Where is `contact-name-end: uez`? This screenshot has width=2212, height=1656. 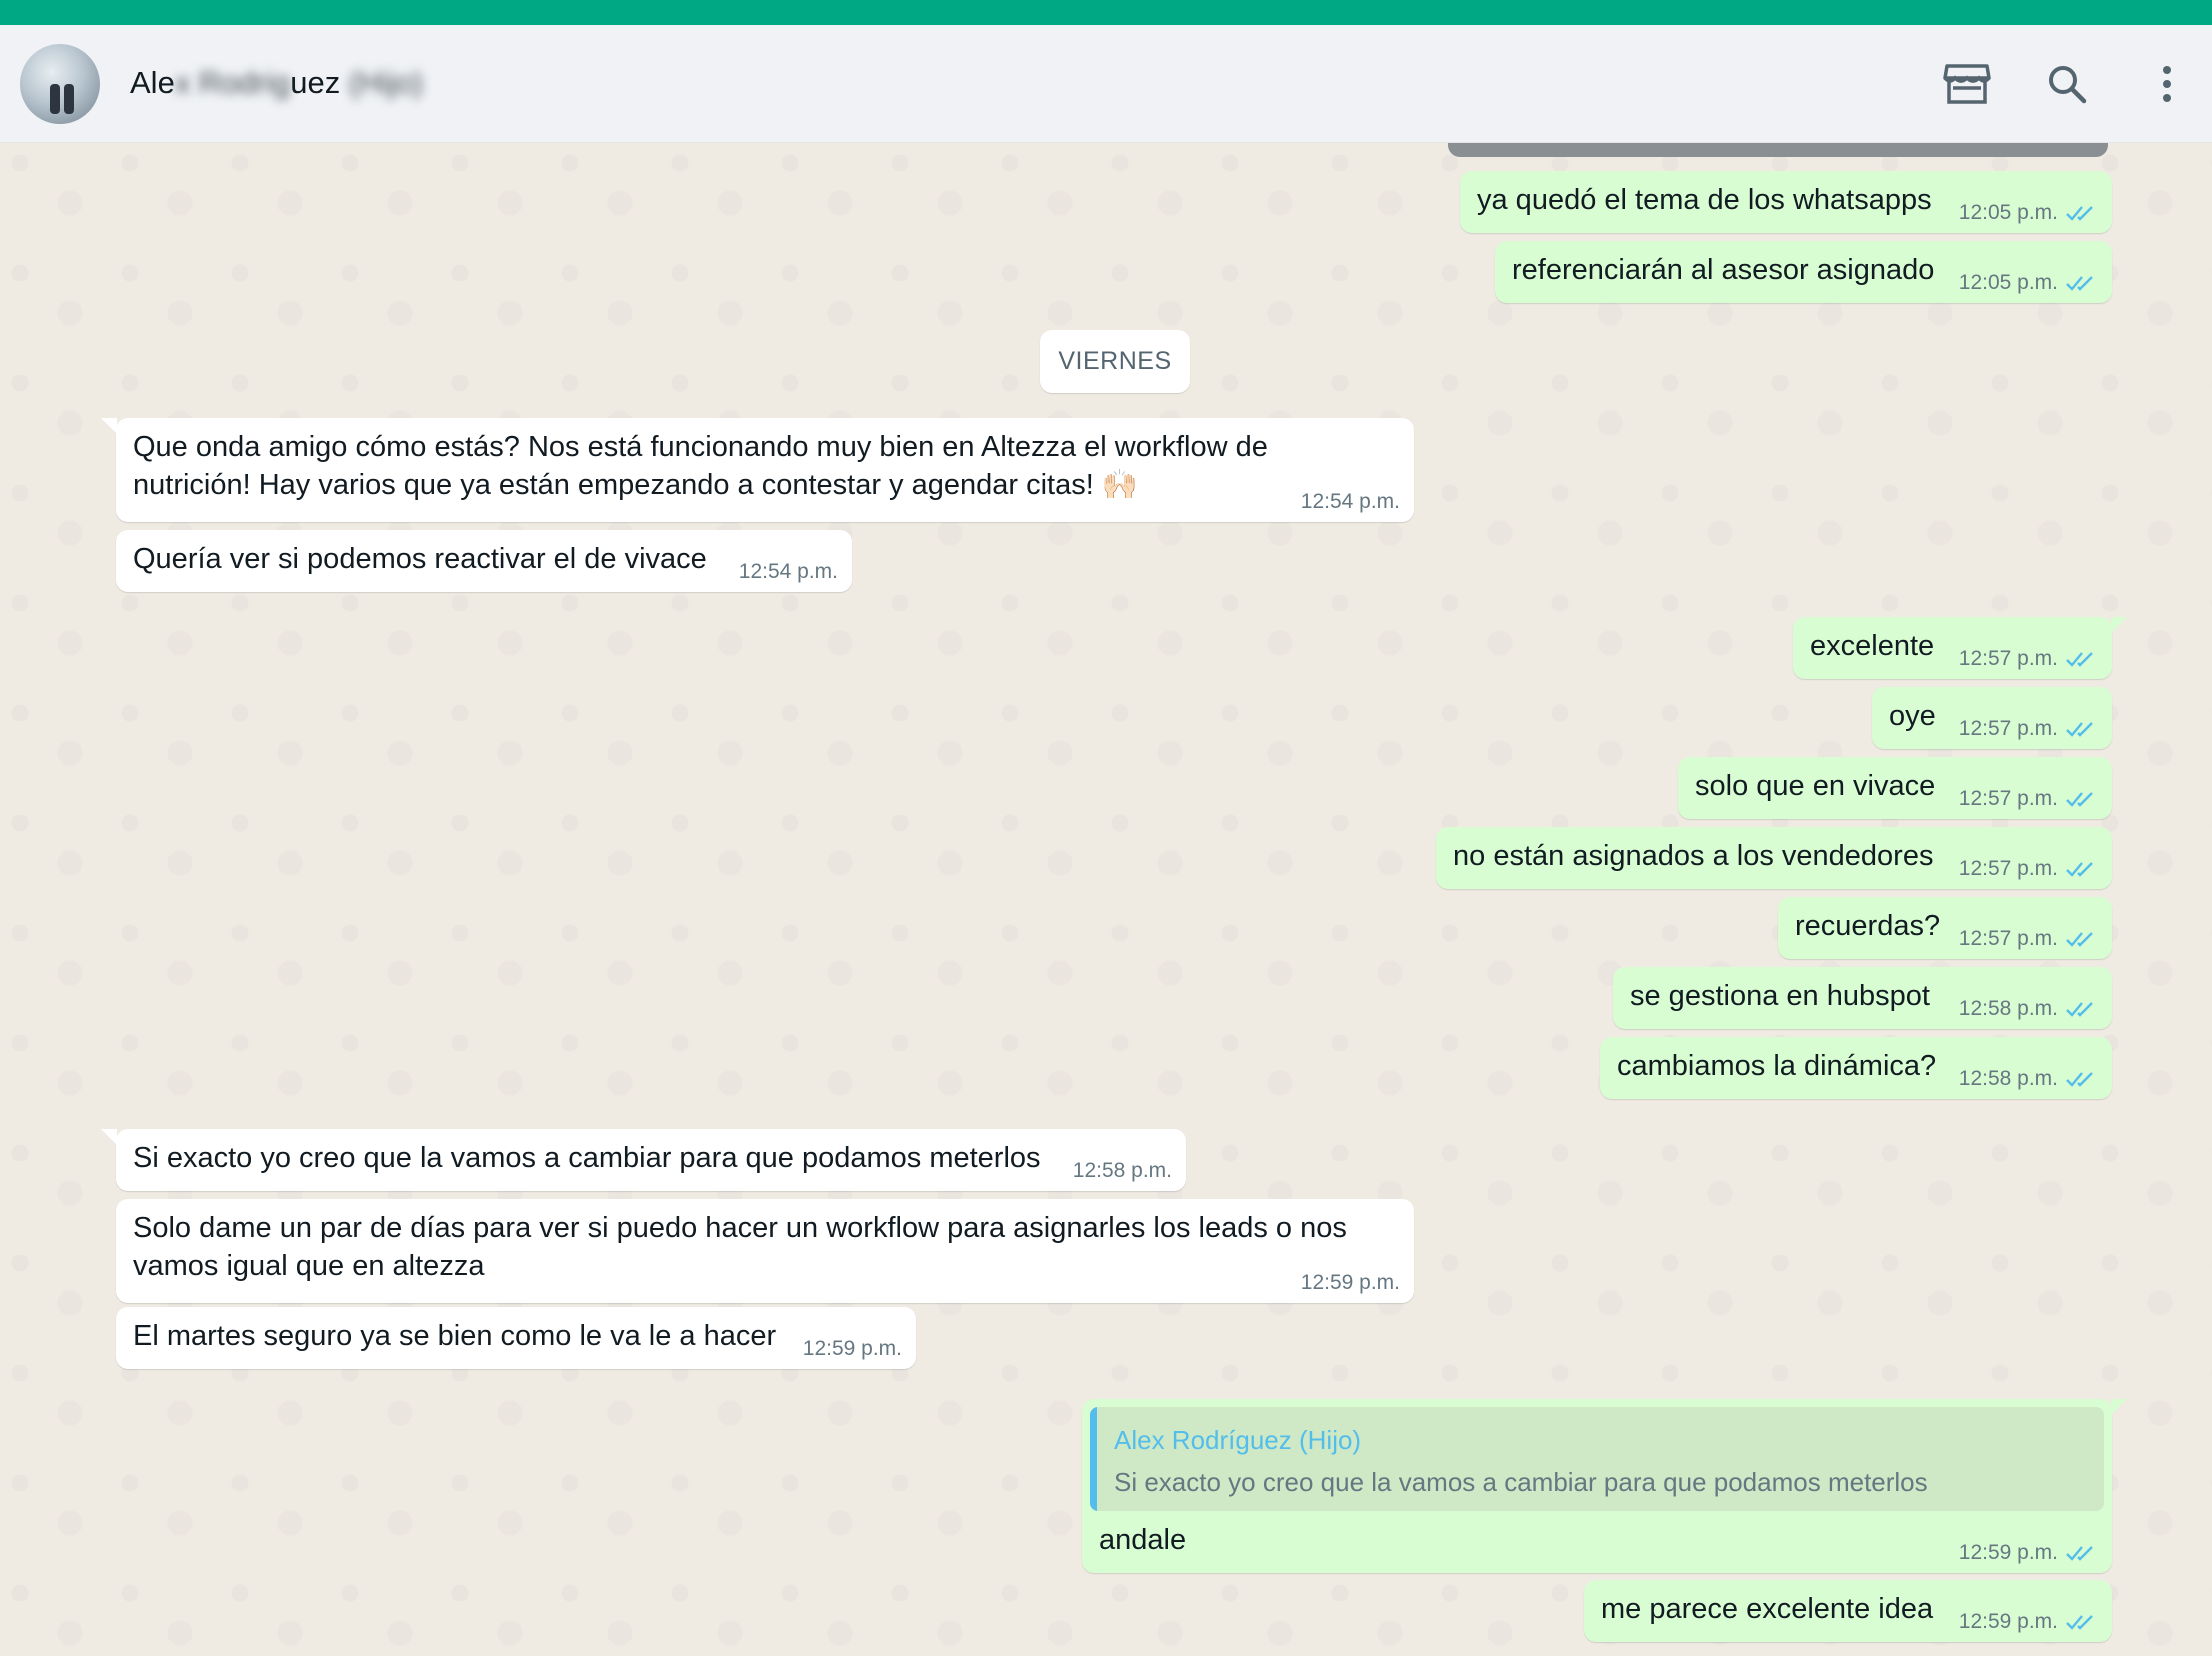
contact-name-end: uez is located at coordinates (315, 82).